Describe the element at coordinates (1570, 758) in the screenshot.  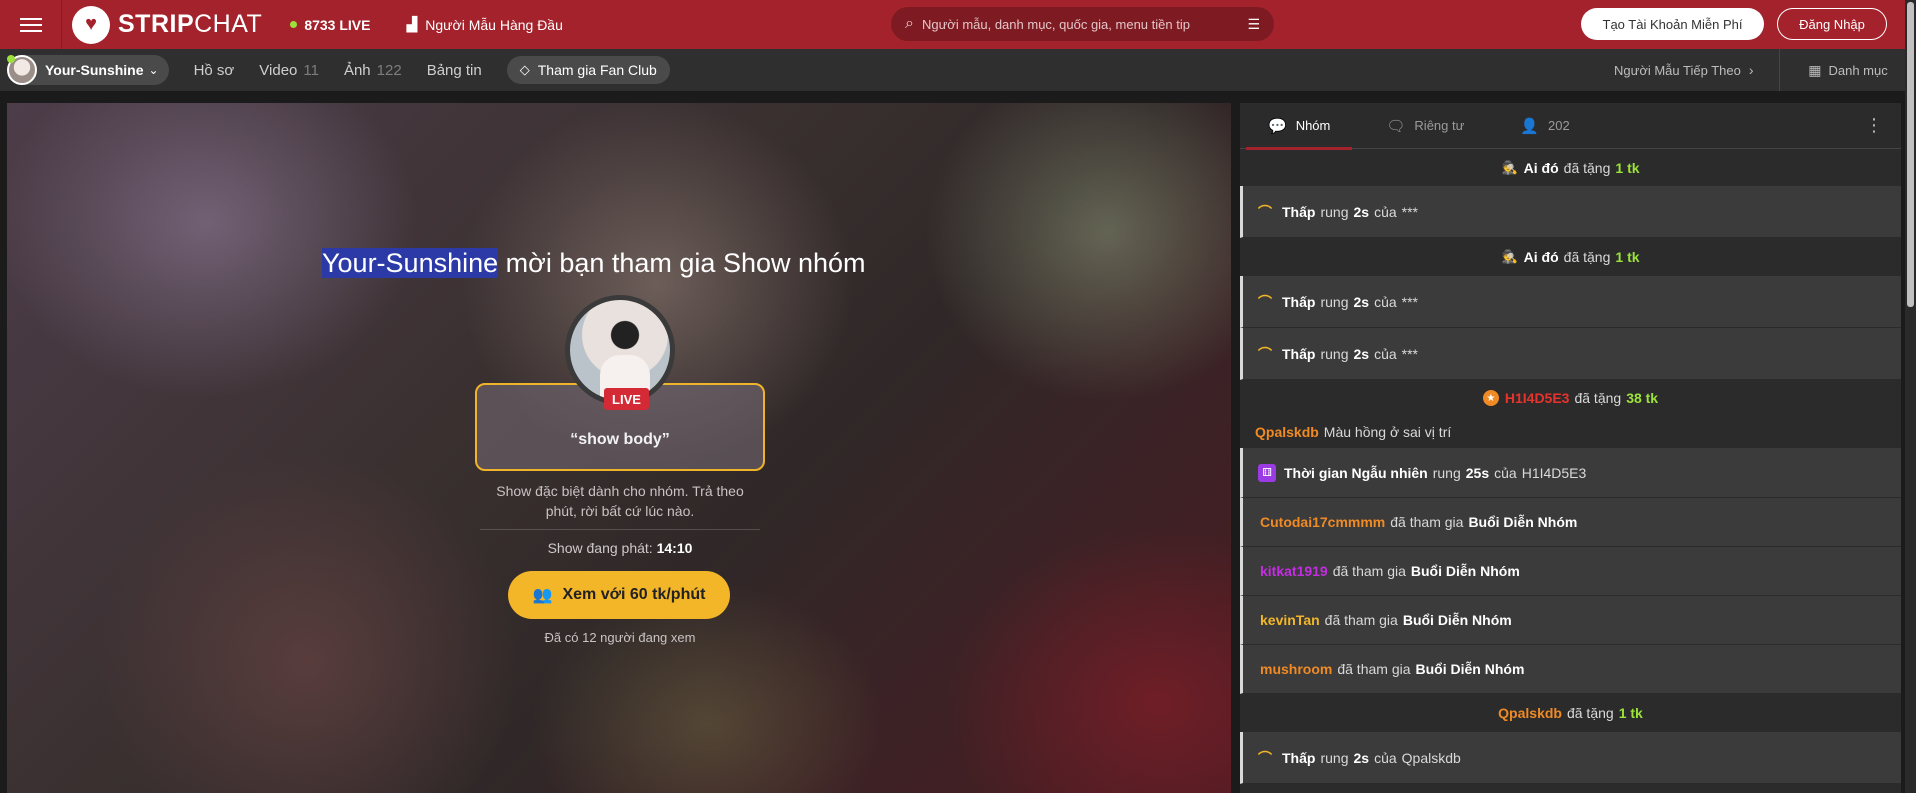
I see `chat-vibration-message: ⌒ Thấp rung 2s của Qpalskdb` at that location.